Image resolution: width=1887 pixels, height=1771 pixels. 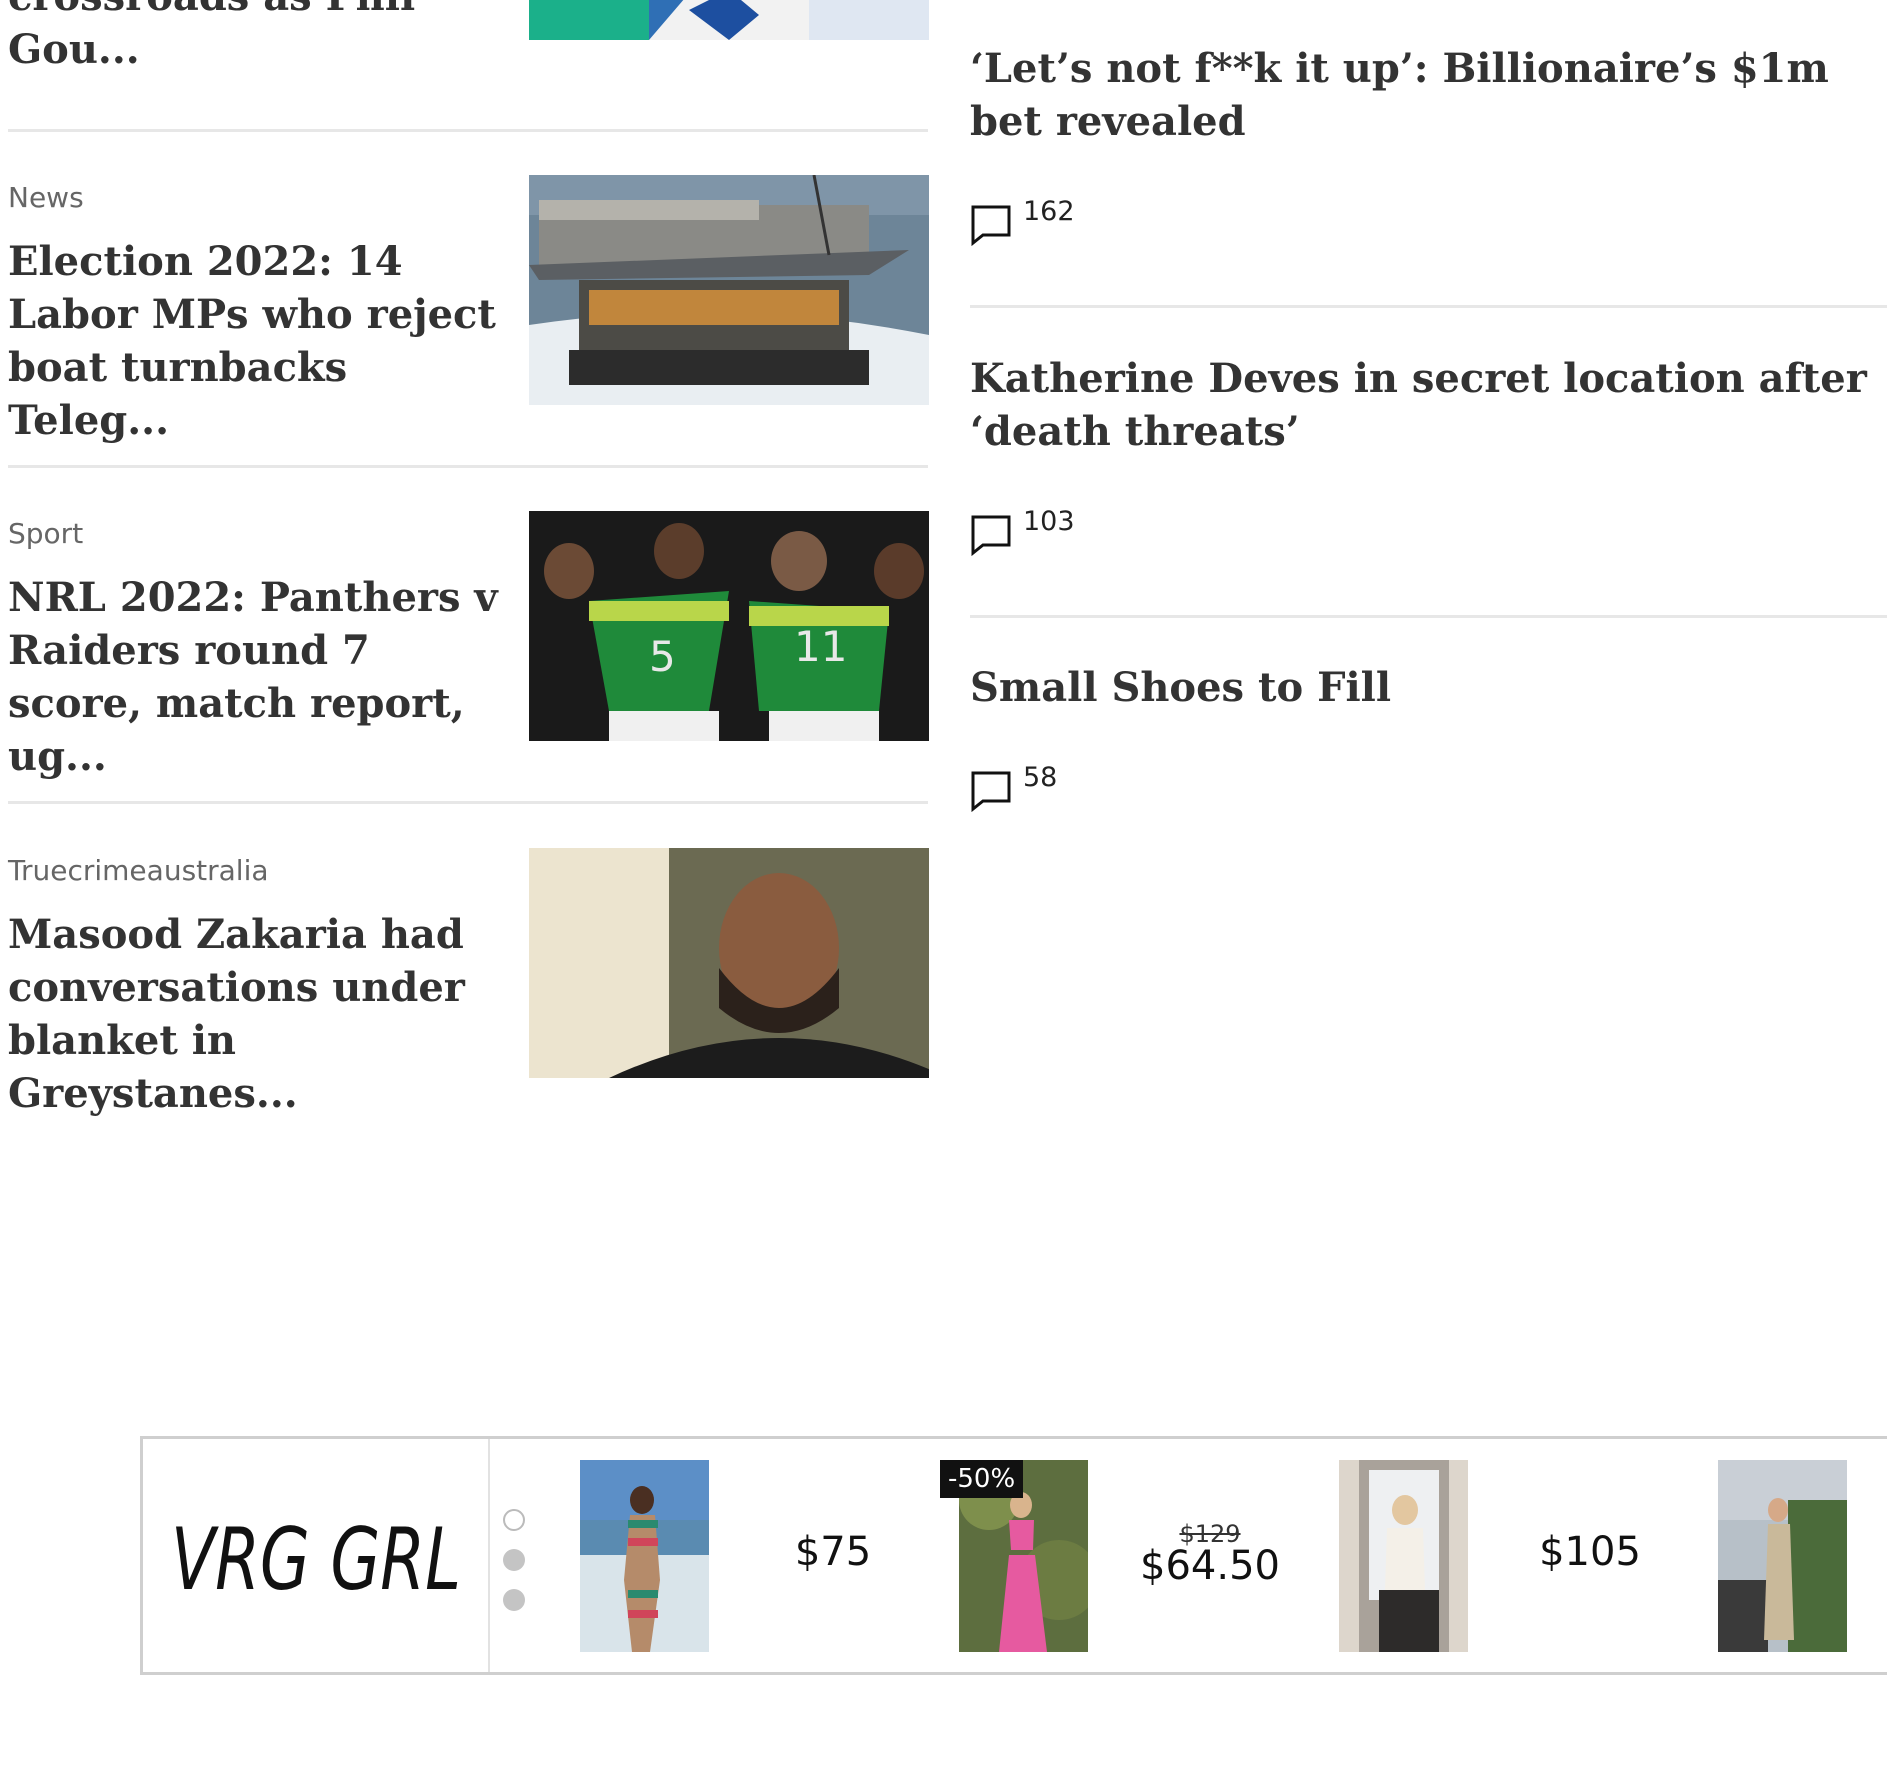 What do you see at coordinates (1022, 221) in the screenshot?
I see `comment-count-link: 162` at bounding box center [1022, 221].